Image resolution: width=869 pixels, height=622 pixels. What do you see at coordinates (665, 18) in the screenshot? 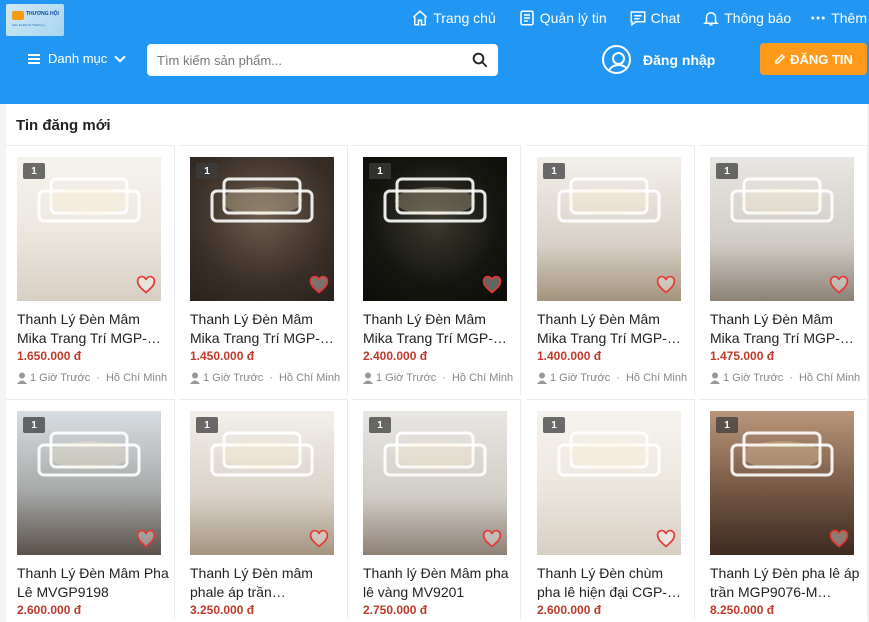
I see `nav-chat-label: Chat` at bounding box center [665, 18].